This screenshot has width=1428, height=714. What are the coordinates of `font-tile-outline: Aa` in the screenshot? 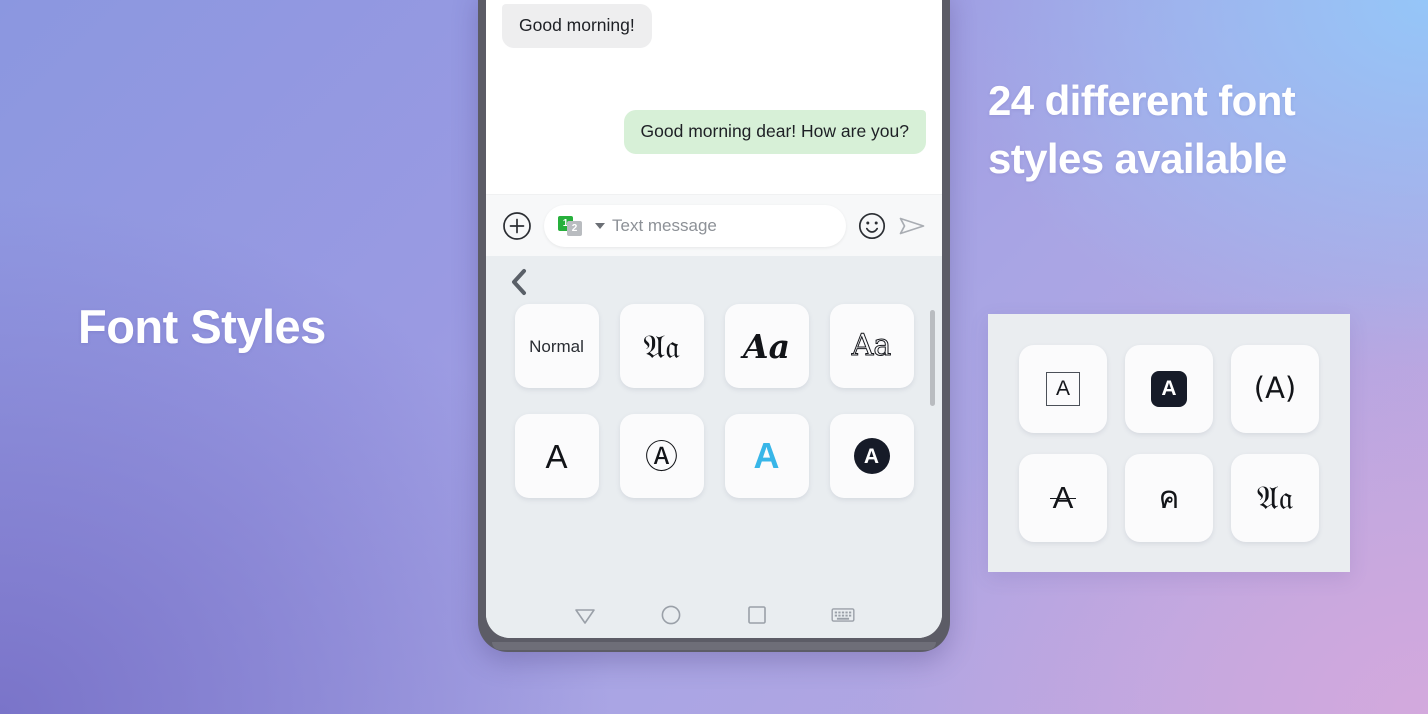 It's located at (871, 346).